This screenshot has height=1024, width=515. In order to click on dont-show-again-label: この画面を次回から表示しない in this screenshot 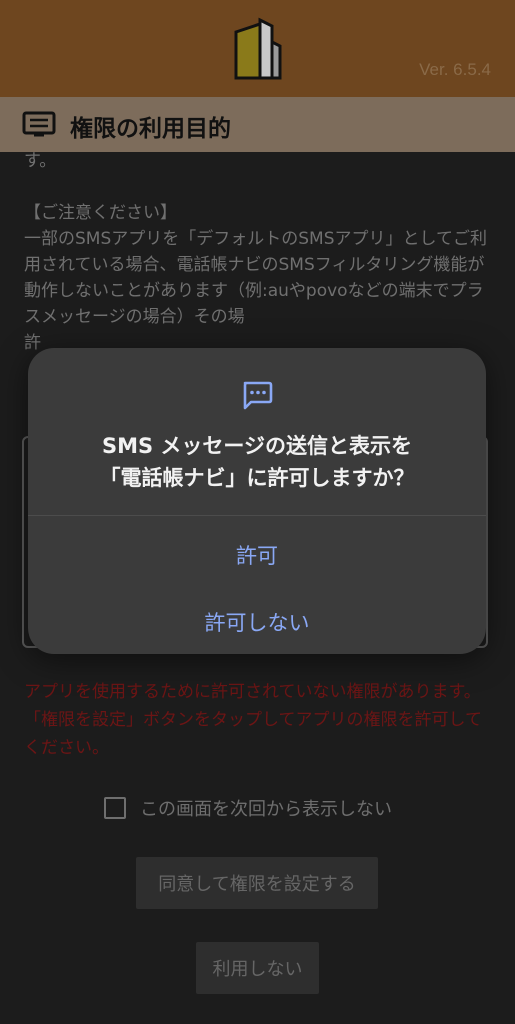, I will do `click(266, 809)`.